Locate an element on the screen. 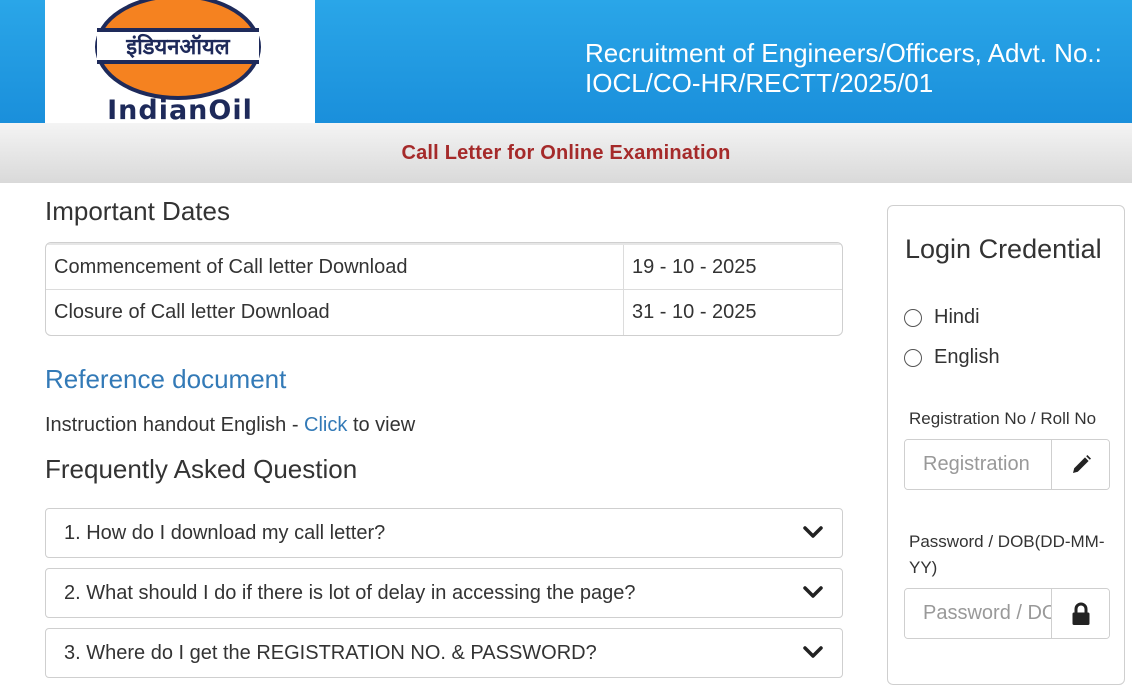 The width and height of the screenshot is (1132, 685). password-input is located at coordinates (978, 613).